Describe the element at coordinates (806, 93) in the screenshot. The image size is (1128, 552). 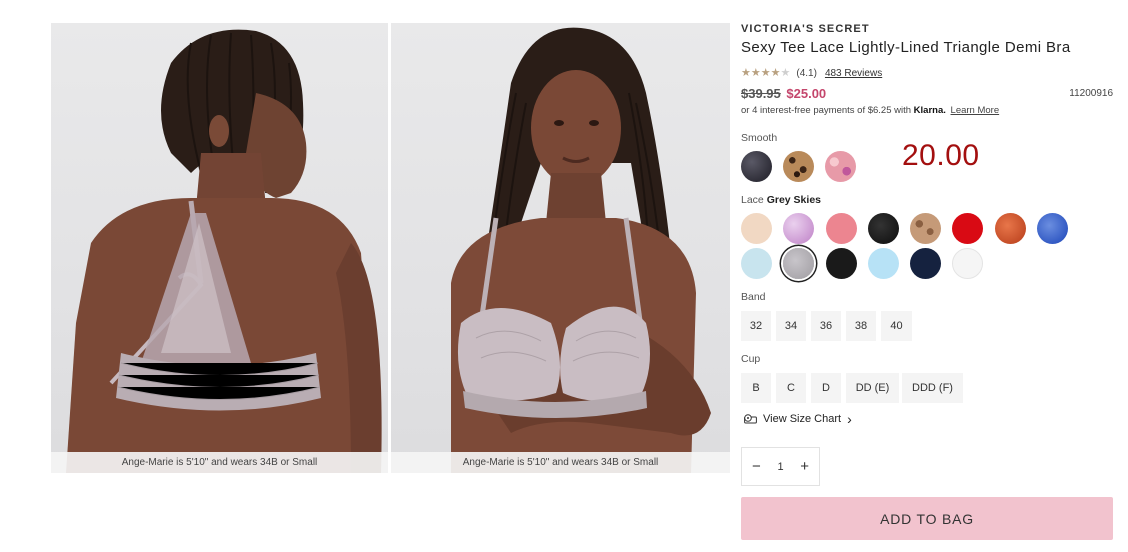
I see `sale-price: $25.00` at that location.